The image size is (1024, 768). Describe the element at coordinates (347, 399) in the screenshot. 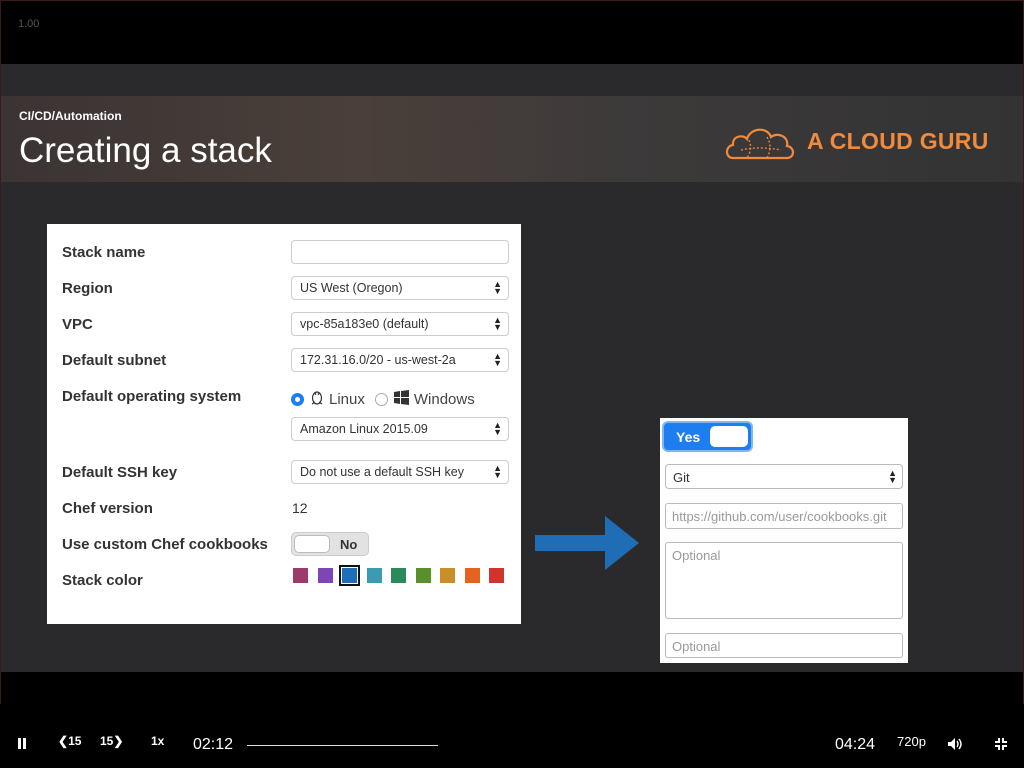

I see `linux-label: Linux` at that location.